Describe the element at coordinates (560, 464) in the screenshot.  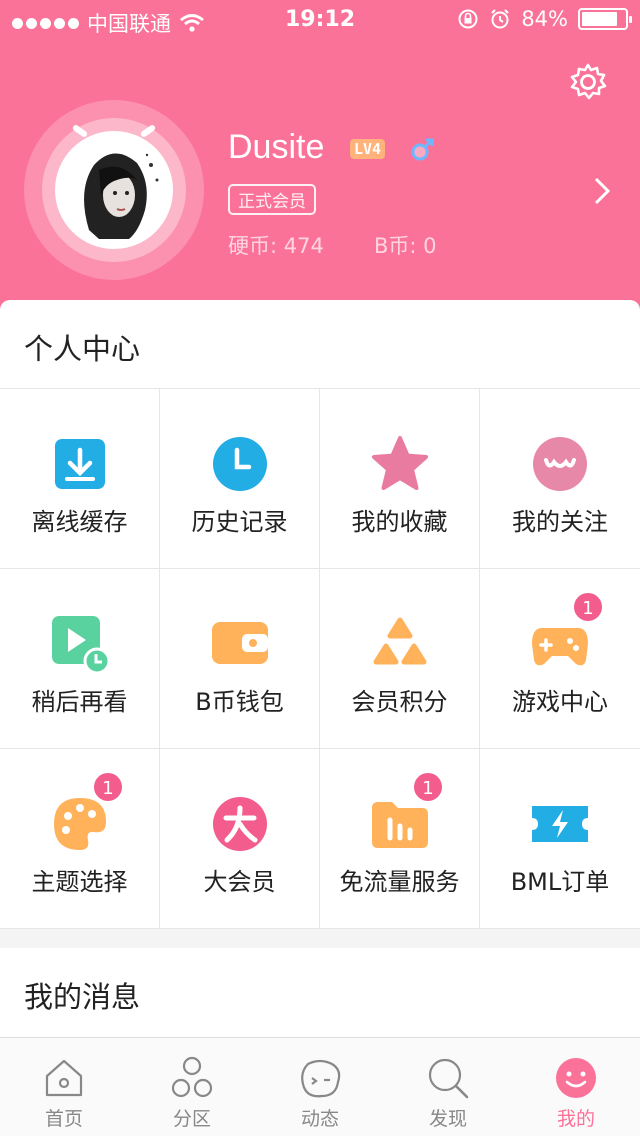
I see `follow-icon` at that location.